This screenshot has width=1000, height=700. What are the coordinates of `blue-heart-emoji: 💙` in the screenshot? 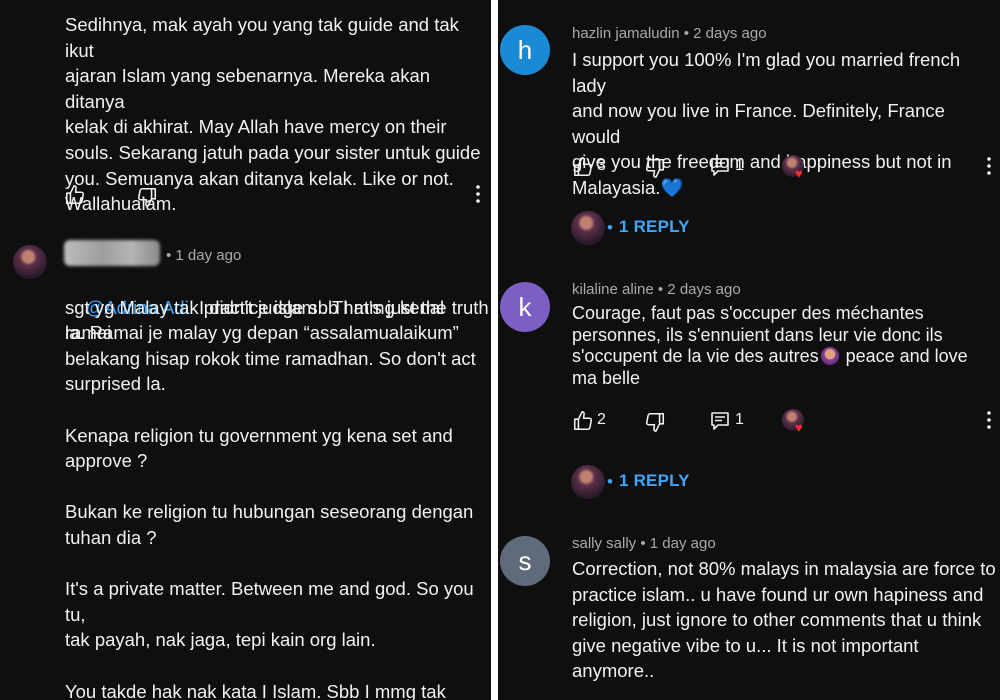 It's located at (672, 187).